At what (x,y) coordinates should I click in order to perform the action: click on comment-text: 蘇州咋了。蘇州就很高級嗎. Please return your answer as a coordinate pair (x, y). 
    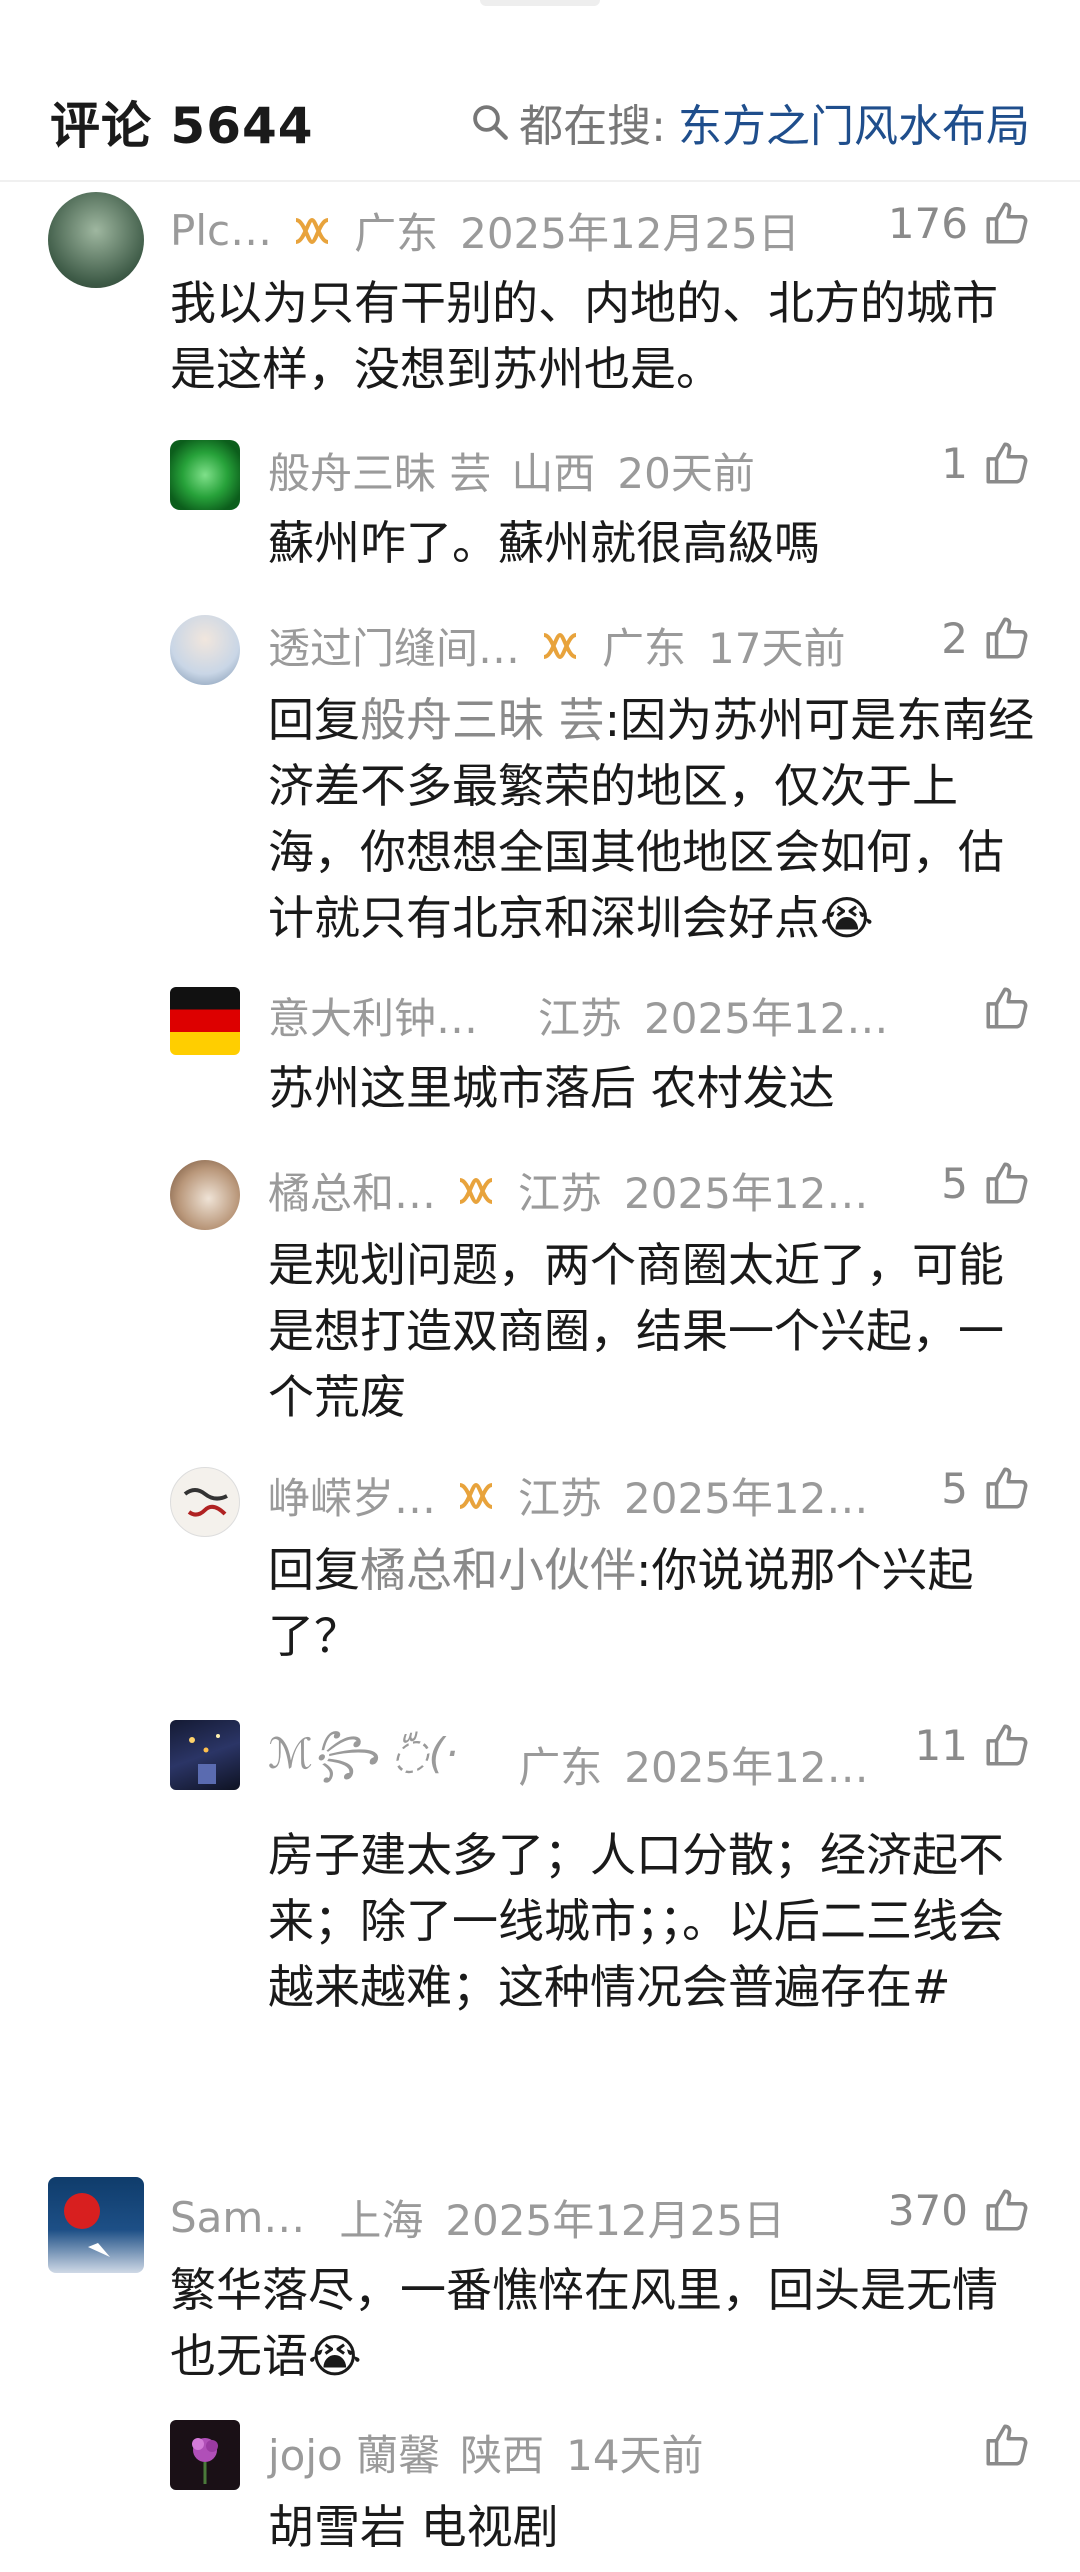
    Looking at the image, I should click on (544, 543).